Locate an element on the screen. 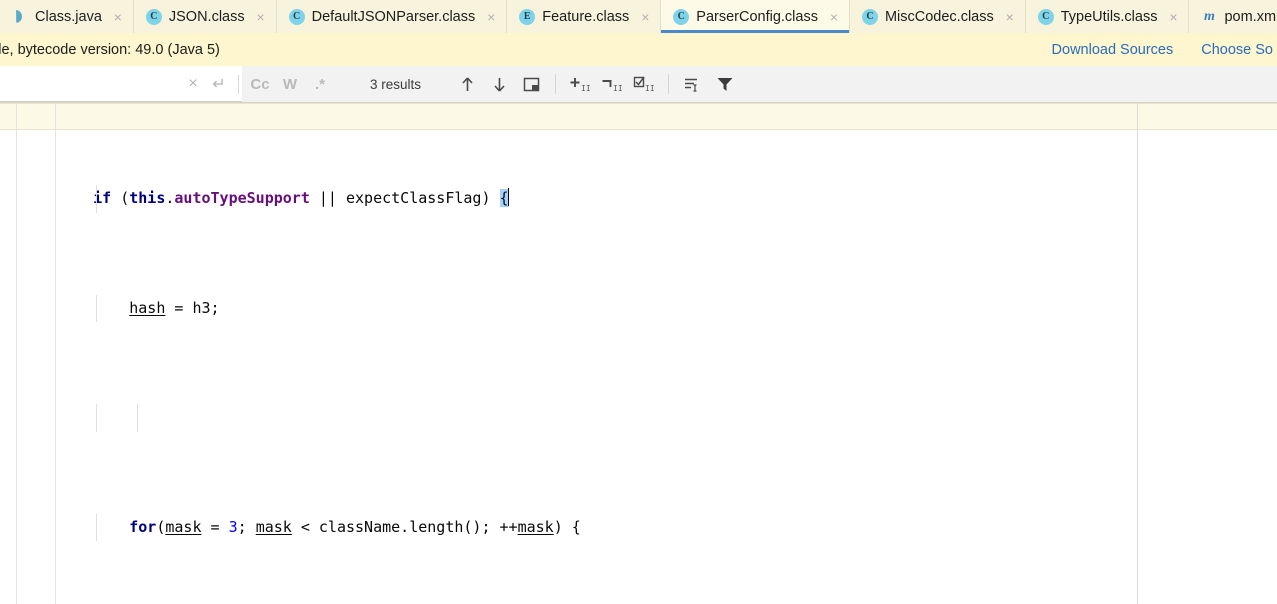 Image resolution: width=1277 pixels, height=604 pixels. java-class-icon is located at coordinates (20, 17).